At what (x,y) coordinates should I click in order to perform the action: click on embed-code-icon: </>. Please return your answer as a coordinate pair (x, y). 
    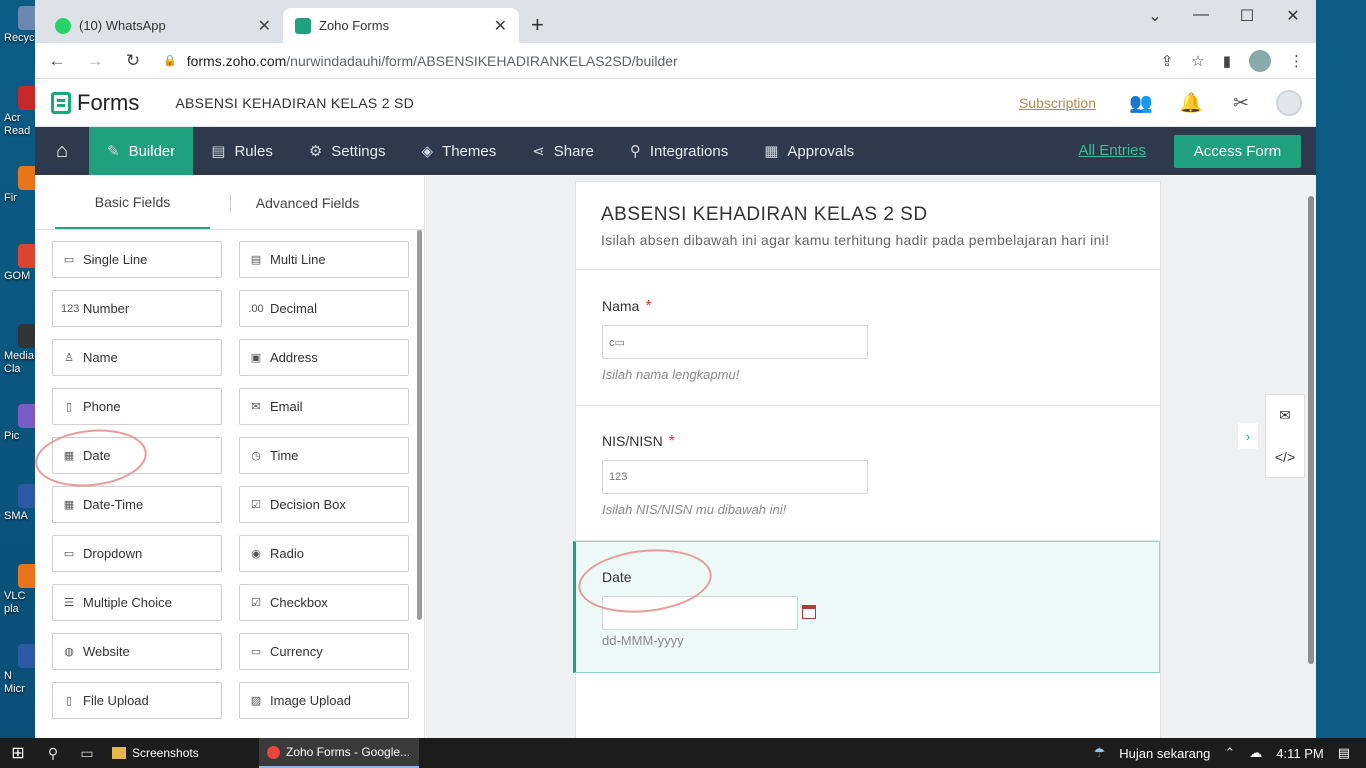
    Looking at the image, I should click on (1285, 457).